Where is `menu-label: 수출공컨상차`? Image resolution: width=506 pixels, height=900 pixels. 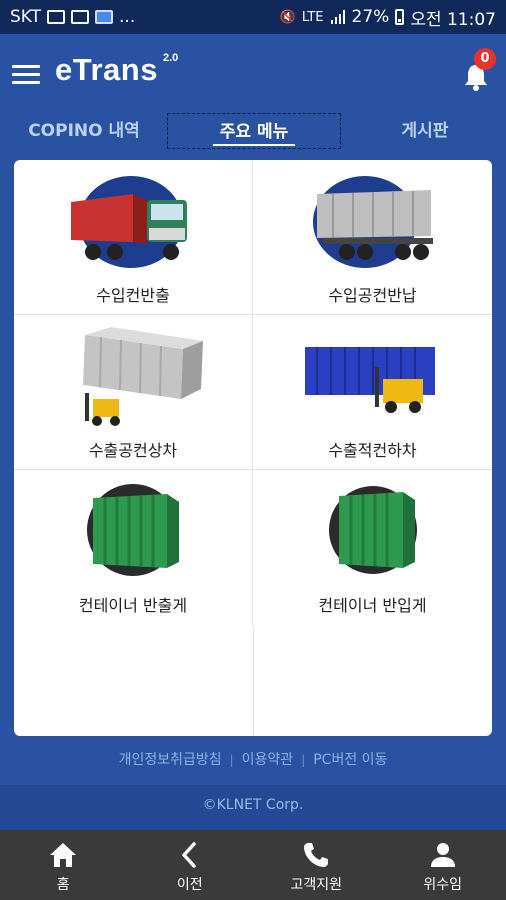
menu-label: 수출공컨상차 is located at coordinates (133, 450).